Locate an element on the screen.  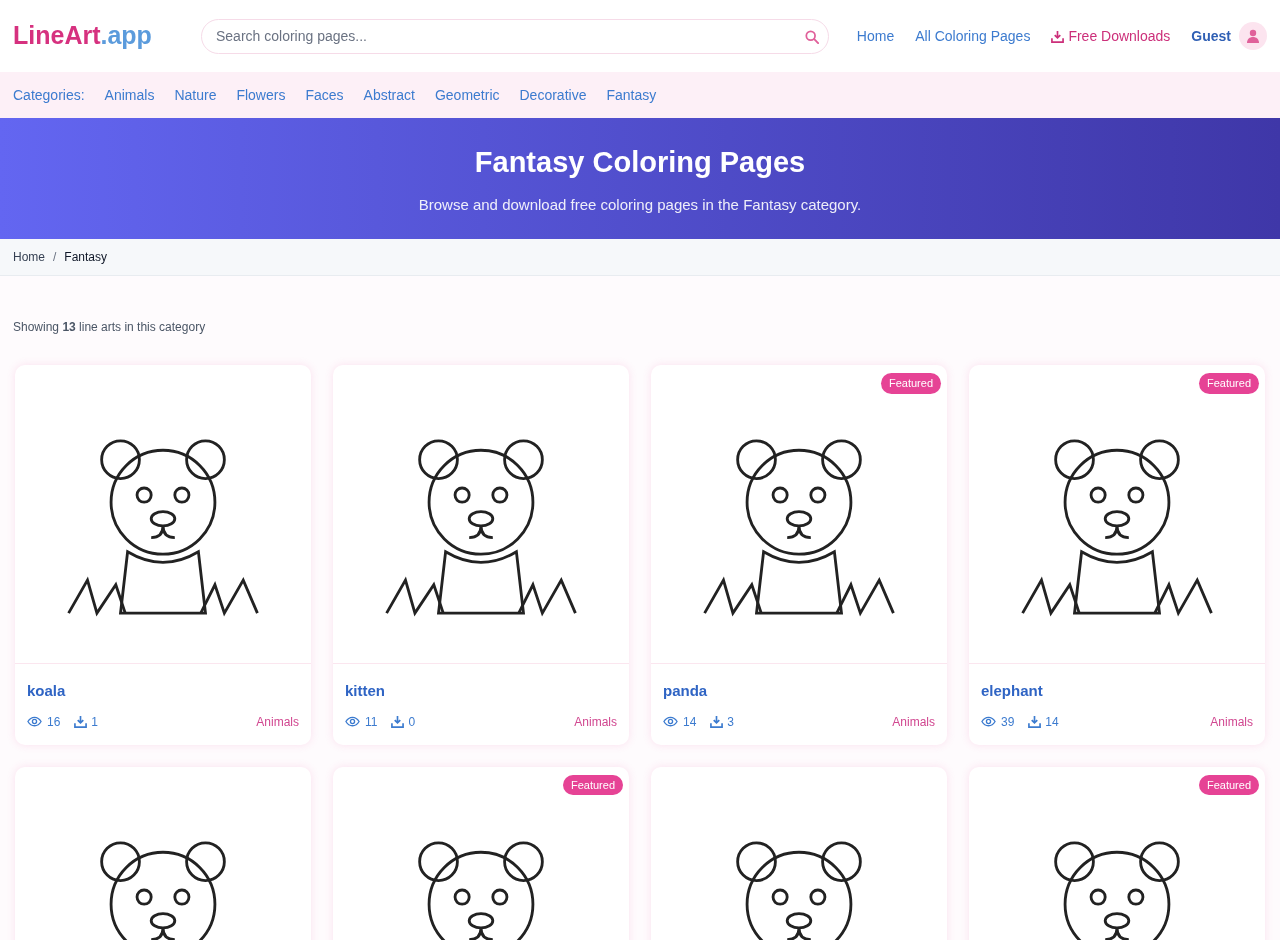
card-title: elephant is located at coordinates (1117, 691).